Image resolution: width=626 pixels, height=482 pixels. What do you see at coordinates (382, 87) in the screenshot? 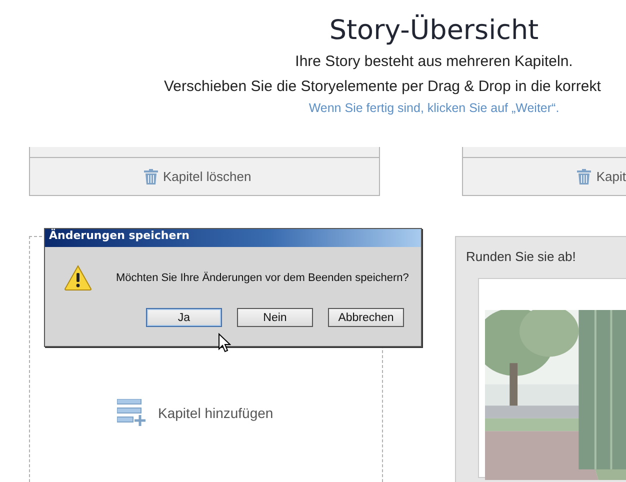
I see `instruction-text: Verschieben Sie die Storyelemente per Drag & Drop in die korrekt` at bounding box center [382, 87].